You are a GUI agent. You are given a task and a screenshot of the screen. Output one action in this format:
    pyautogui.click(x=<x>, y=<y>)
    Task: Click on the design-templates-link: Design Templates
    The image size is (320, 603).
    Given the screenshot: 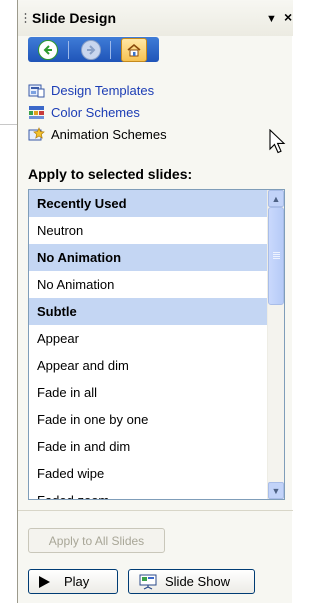 What is the action you would take?
    pyautogui.click(x=91, y=90)
    